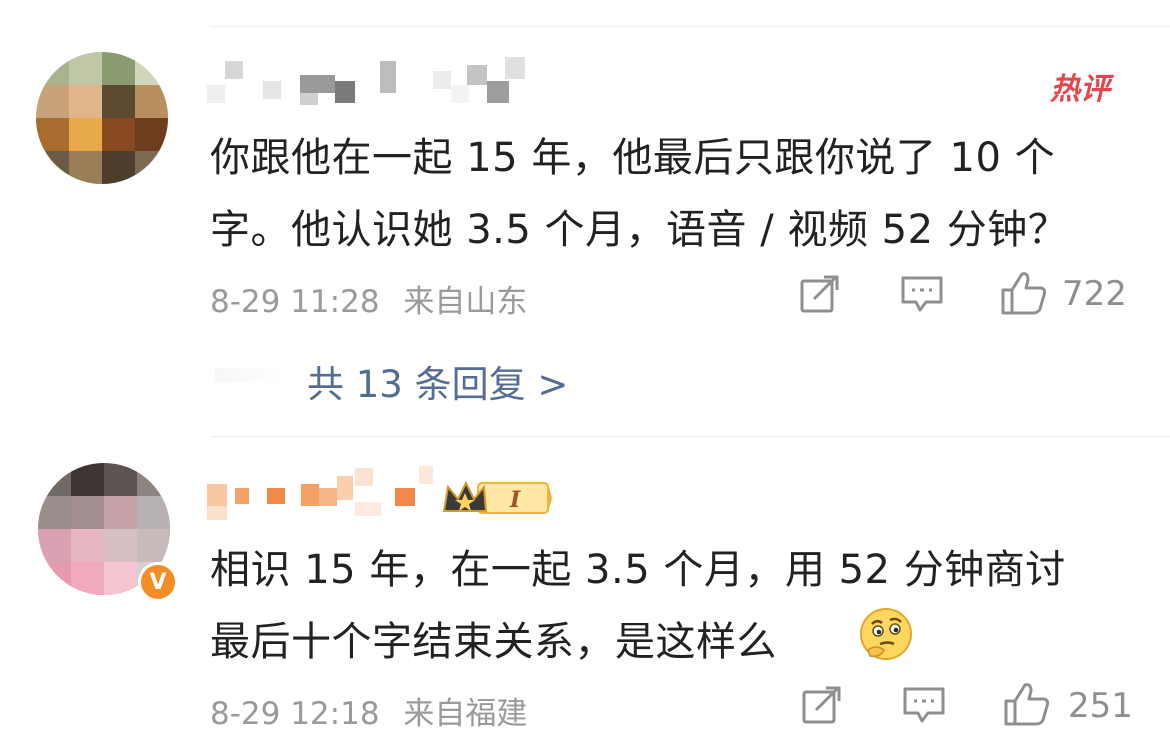  What do you see at coordinates (1100, 706) in the screenshot?
I see `like-count: 251` at bounding box center [1100, 706].